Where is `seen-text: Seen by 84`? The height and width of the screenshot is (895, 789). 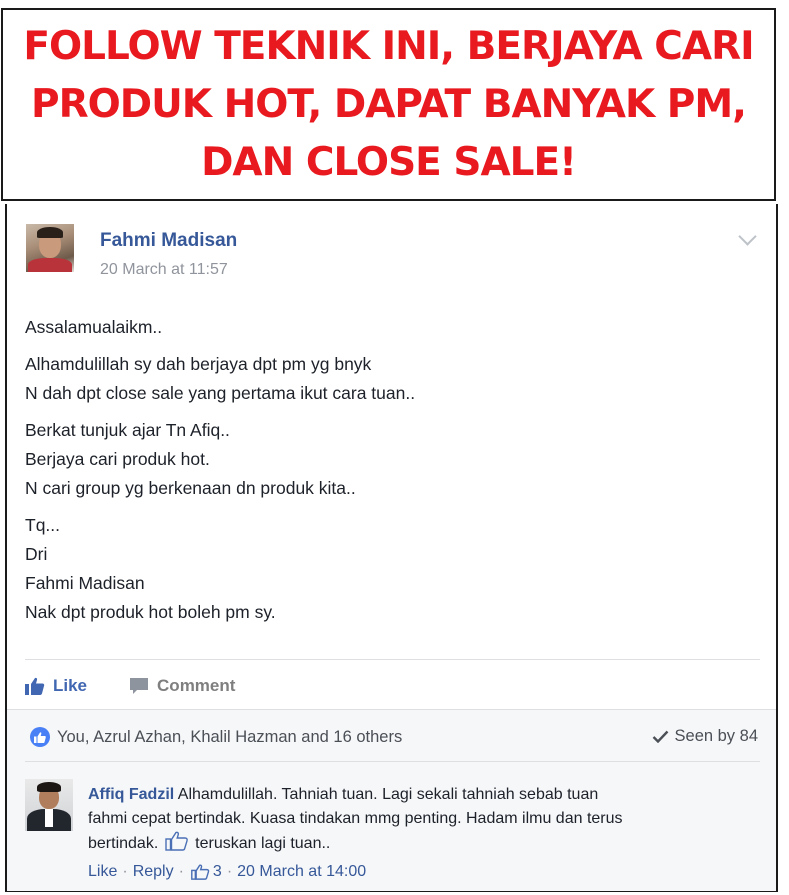
seen-text: Seen by 84 is located at coordinates (716, 736).